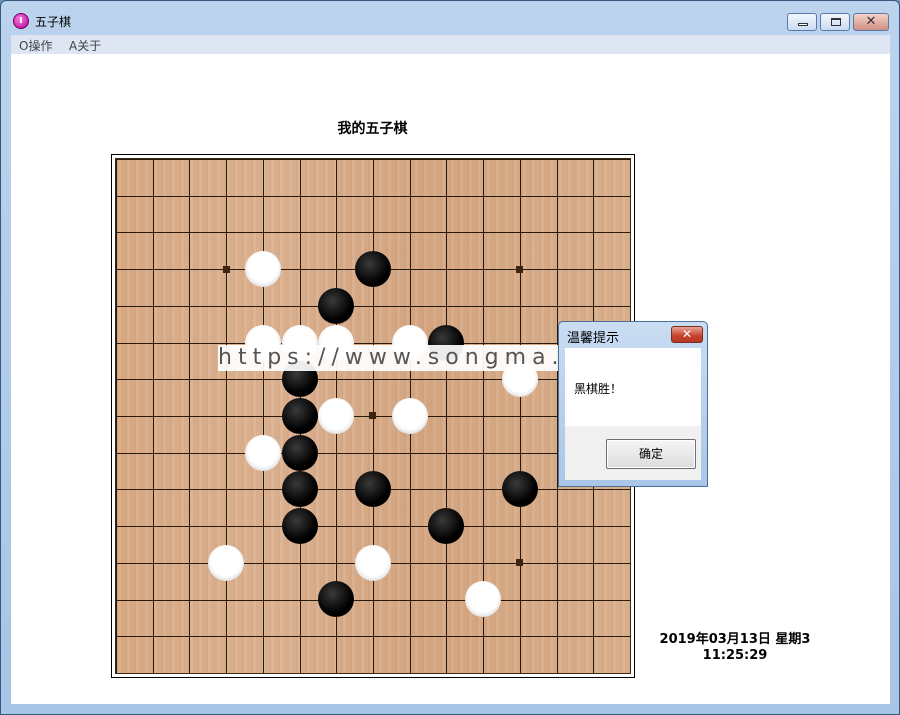 The height and width of the screenshot is (715, 900). I want to click on dialog-close-button: ✕, so click(687, 334).